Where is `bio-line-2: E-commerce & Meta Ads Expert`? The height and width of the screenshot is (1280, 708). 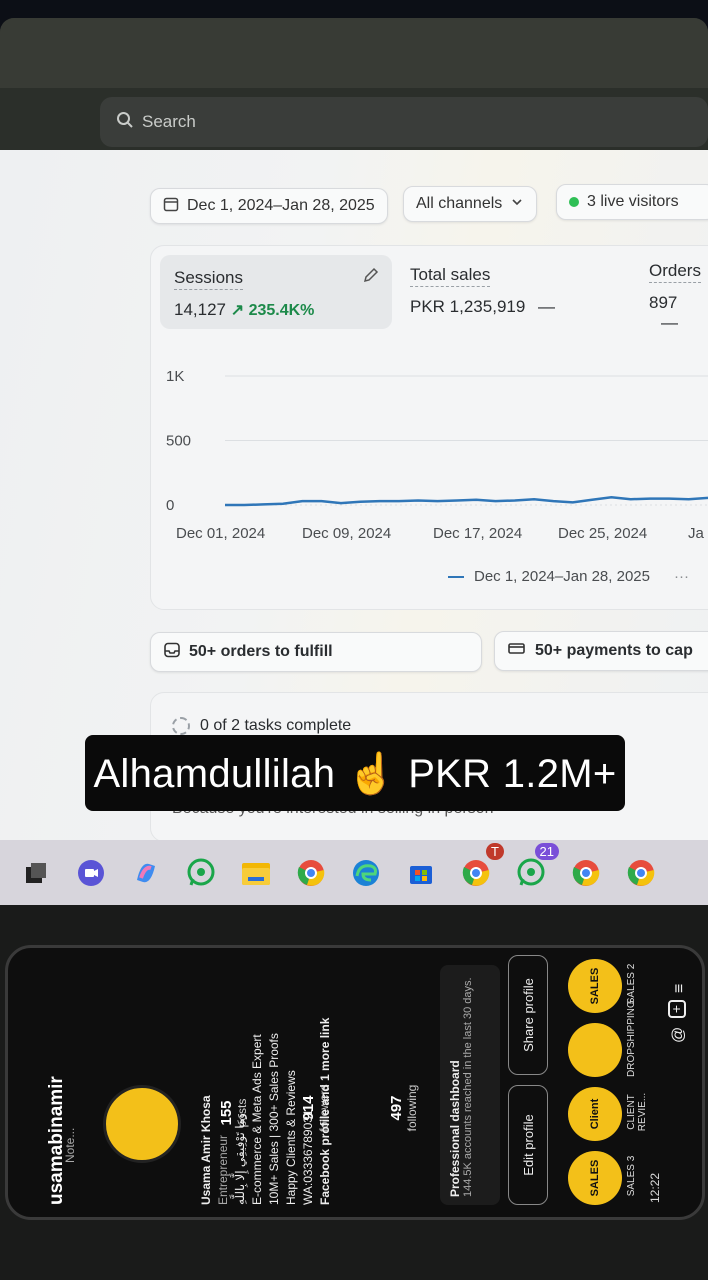 bio-line-2: E-commerce & Meta Ads Expert is located at coordinates (257, 1119).